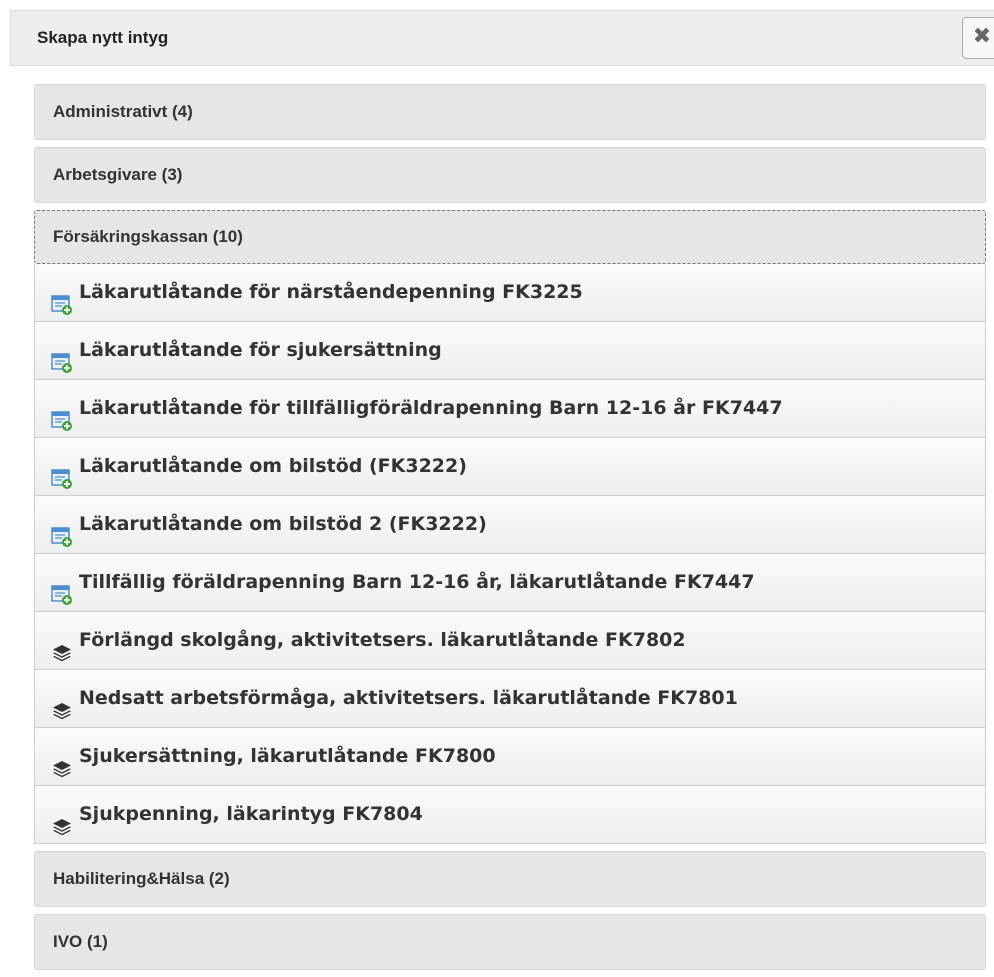 This screenshot has width=994, height=977. Describe the element at coordinates (287, 756) in the screenshot. I see `list-item-label: Sjukersättning, läkarutlåtande FK7800` at that location.